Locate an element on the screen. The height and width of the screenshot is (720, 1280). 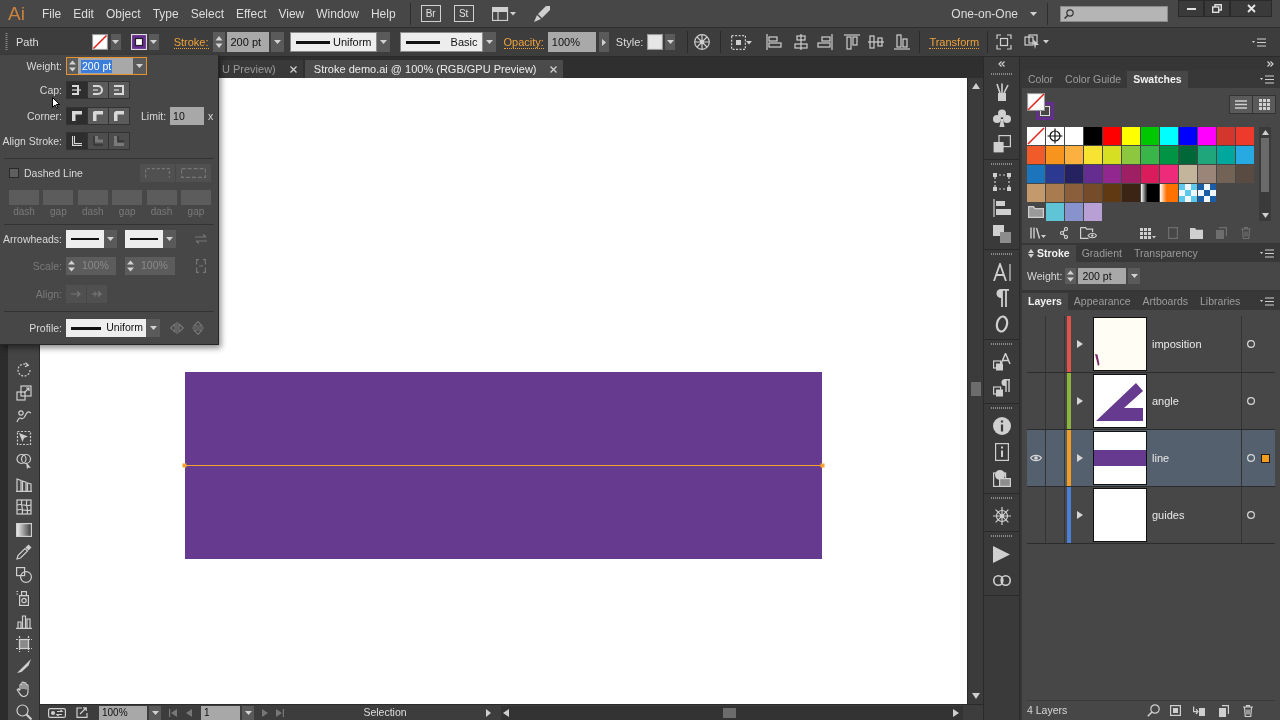
artboard-number-field: 1 is located at coordinates (220, 712).